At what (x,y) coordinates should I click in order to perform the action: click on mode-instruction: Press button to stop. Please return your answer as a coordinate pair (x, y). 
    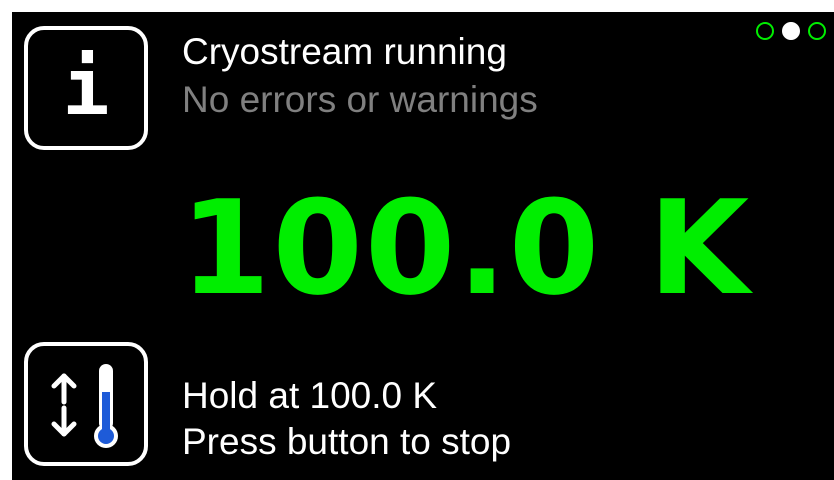
    Looking at the image, I should click on (347, 441).